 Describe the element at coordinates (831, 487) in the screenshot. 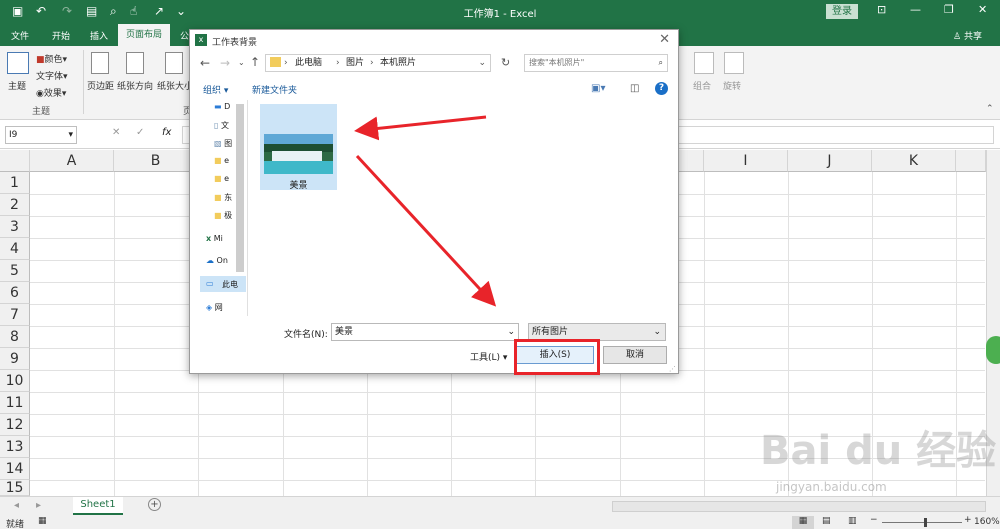

I see `watermark-url: jingyan.baidu.com` at that location.